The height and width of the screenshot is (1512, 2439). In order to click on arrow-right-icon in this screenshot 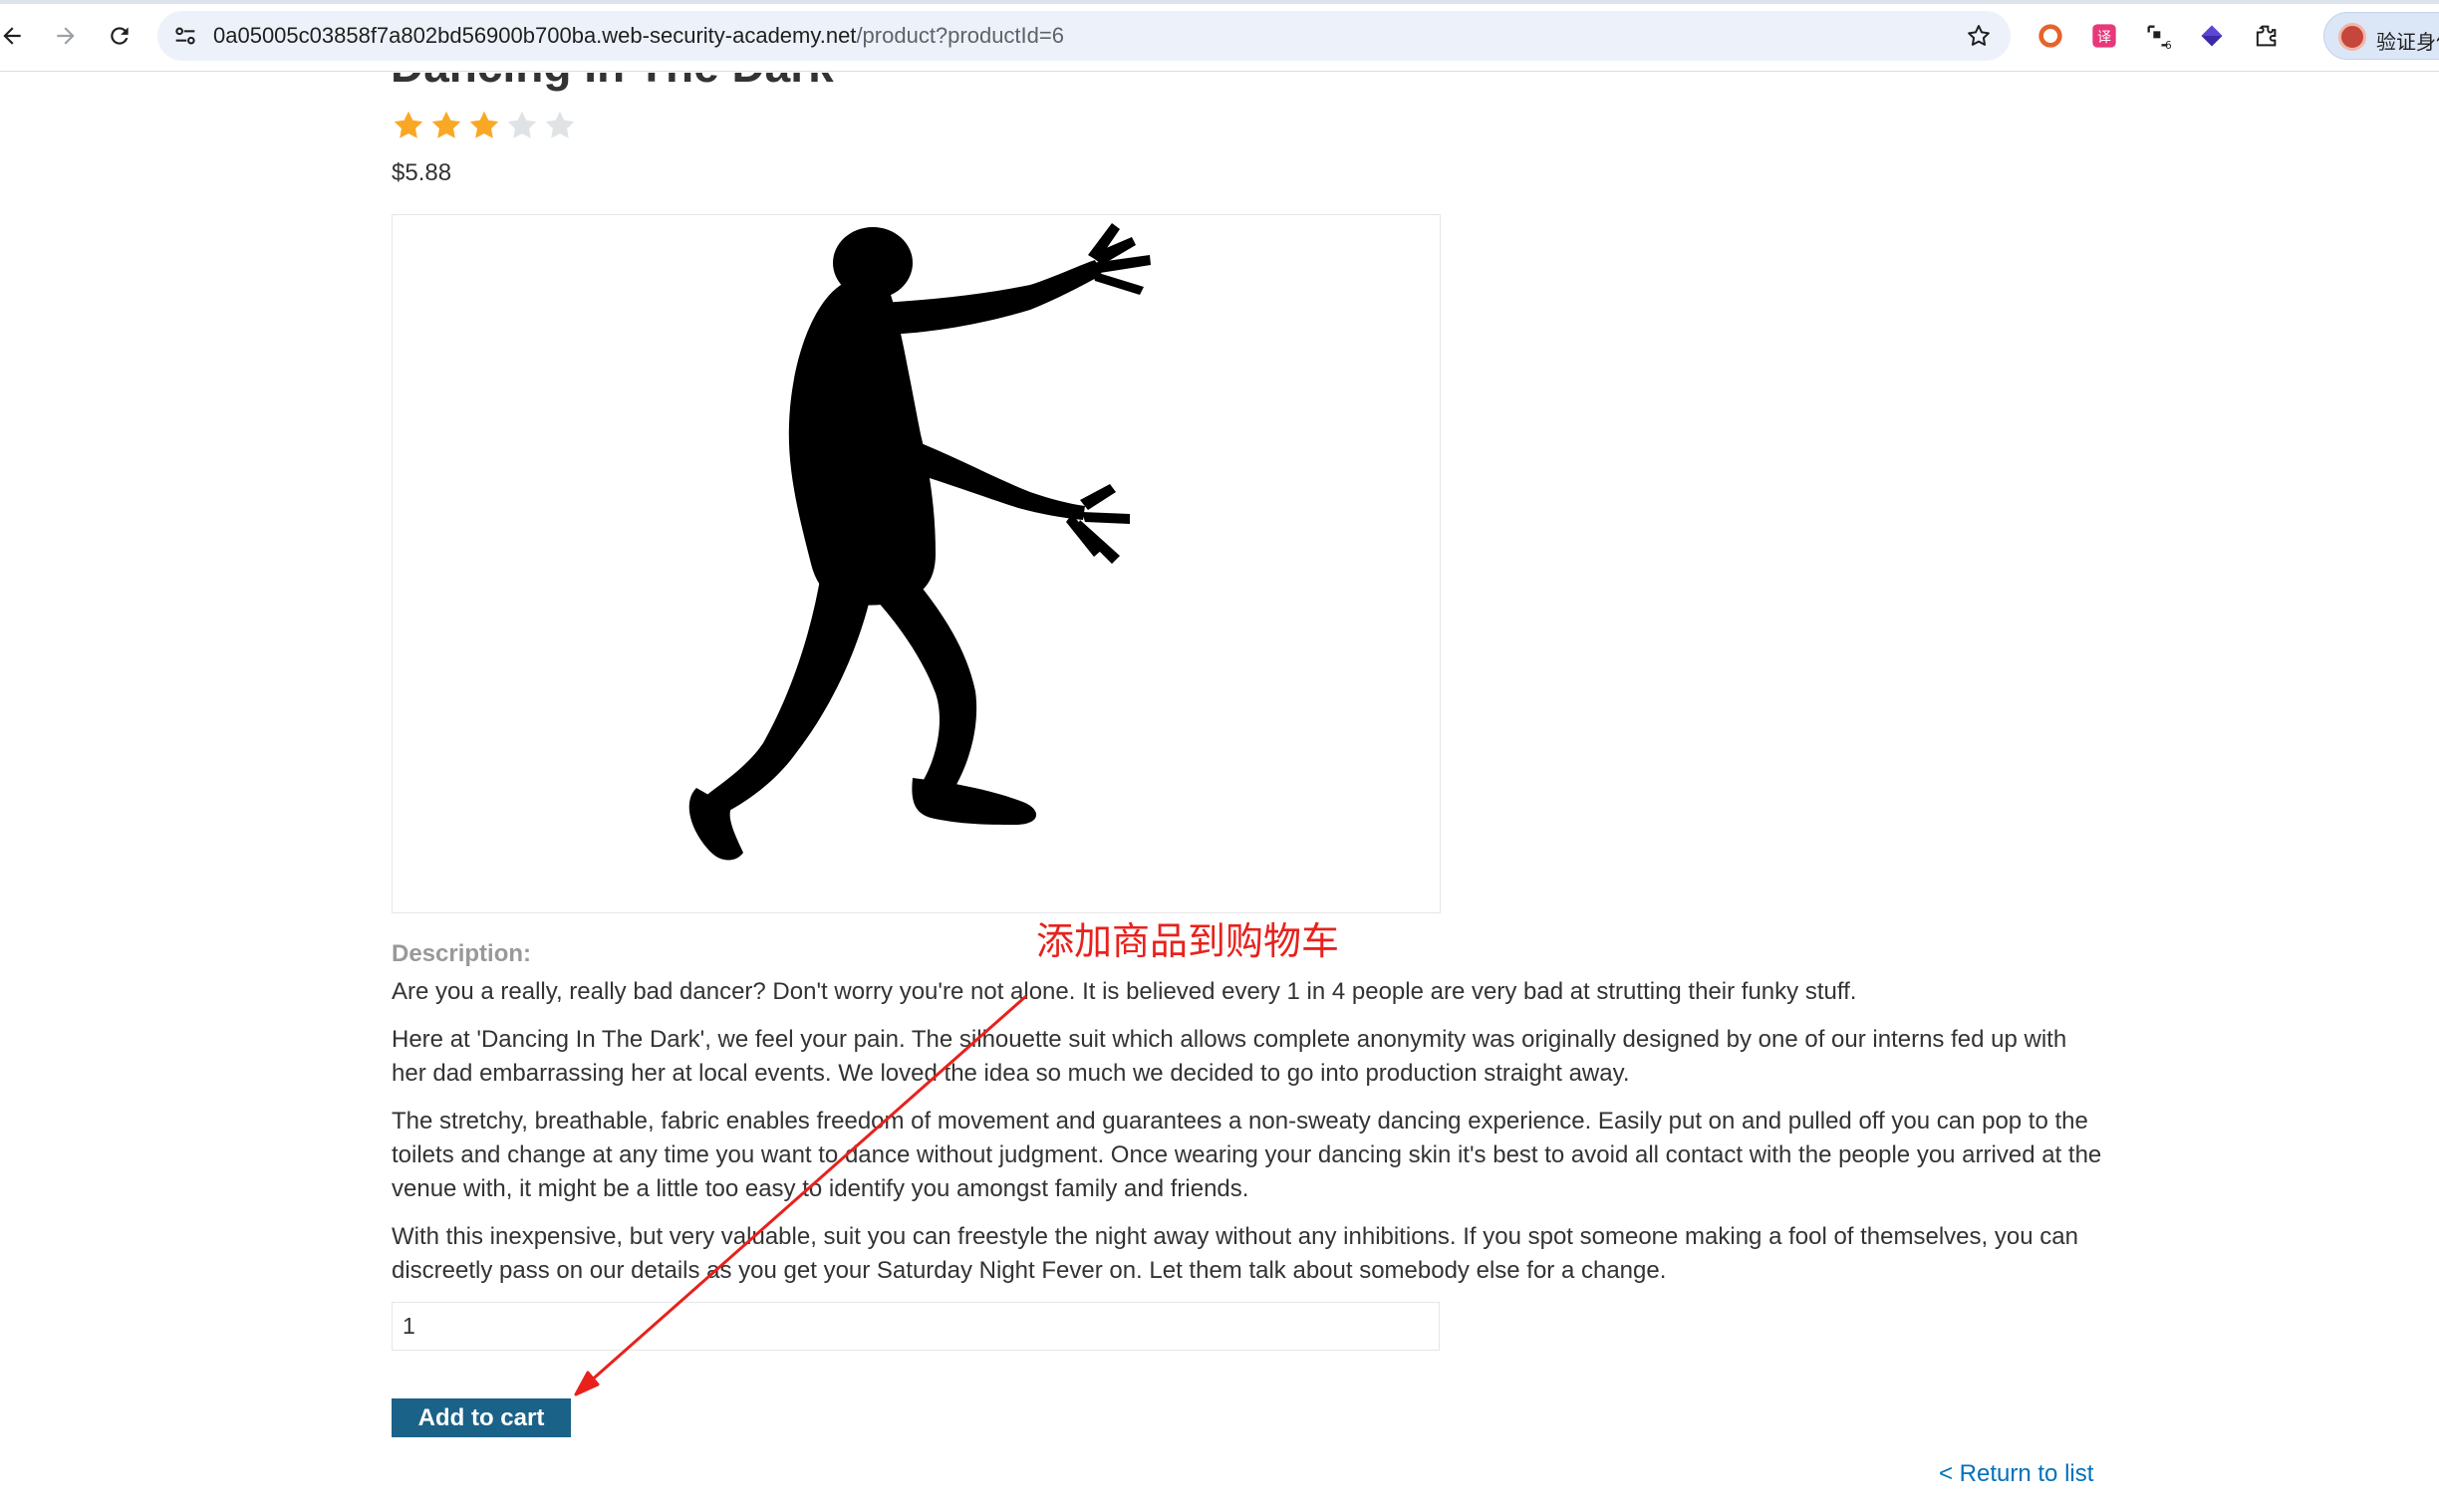, I will do `click(66, 36)`.